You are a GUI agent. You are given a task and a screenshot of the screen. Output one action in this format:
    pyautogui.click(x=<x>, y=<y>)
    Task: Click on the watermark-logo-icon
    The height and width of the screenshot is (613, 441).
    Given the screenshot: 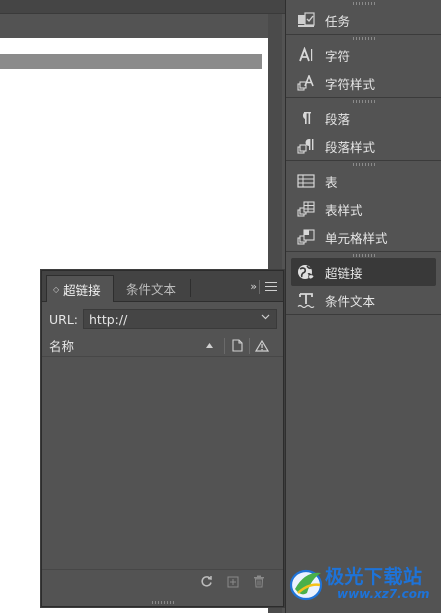 What is the action you would take?
    pyautogui.click(x=306, y=585)
    